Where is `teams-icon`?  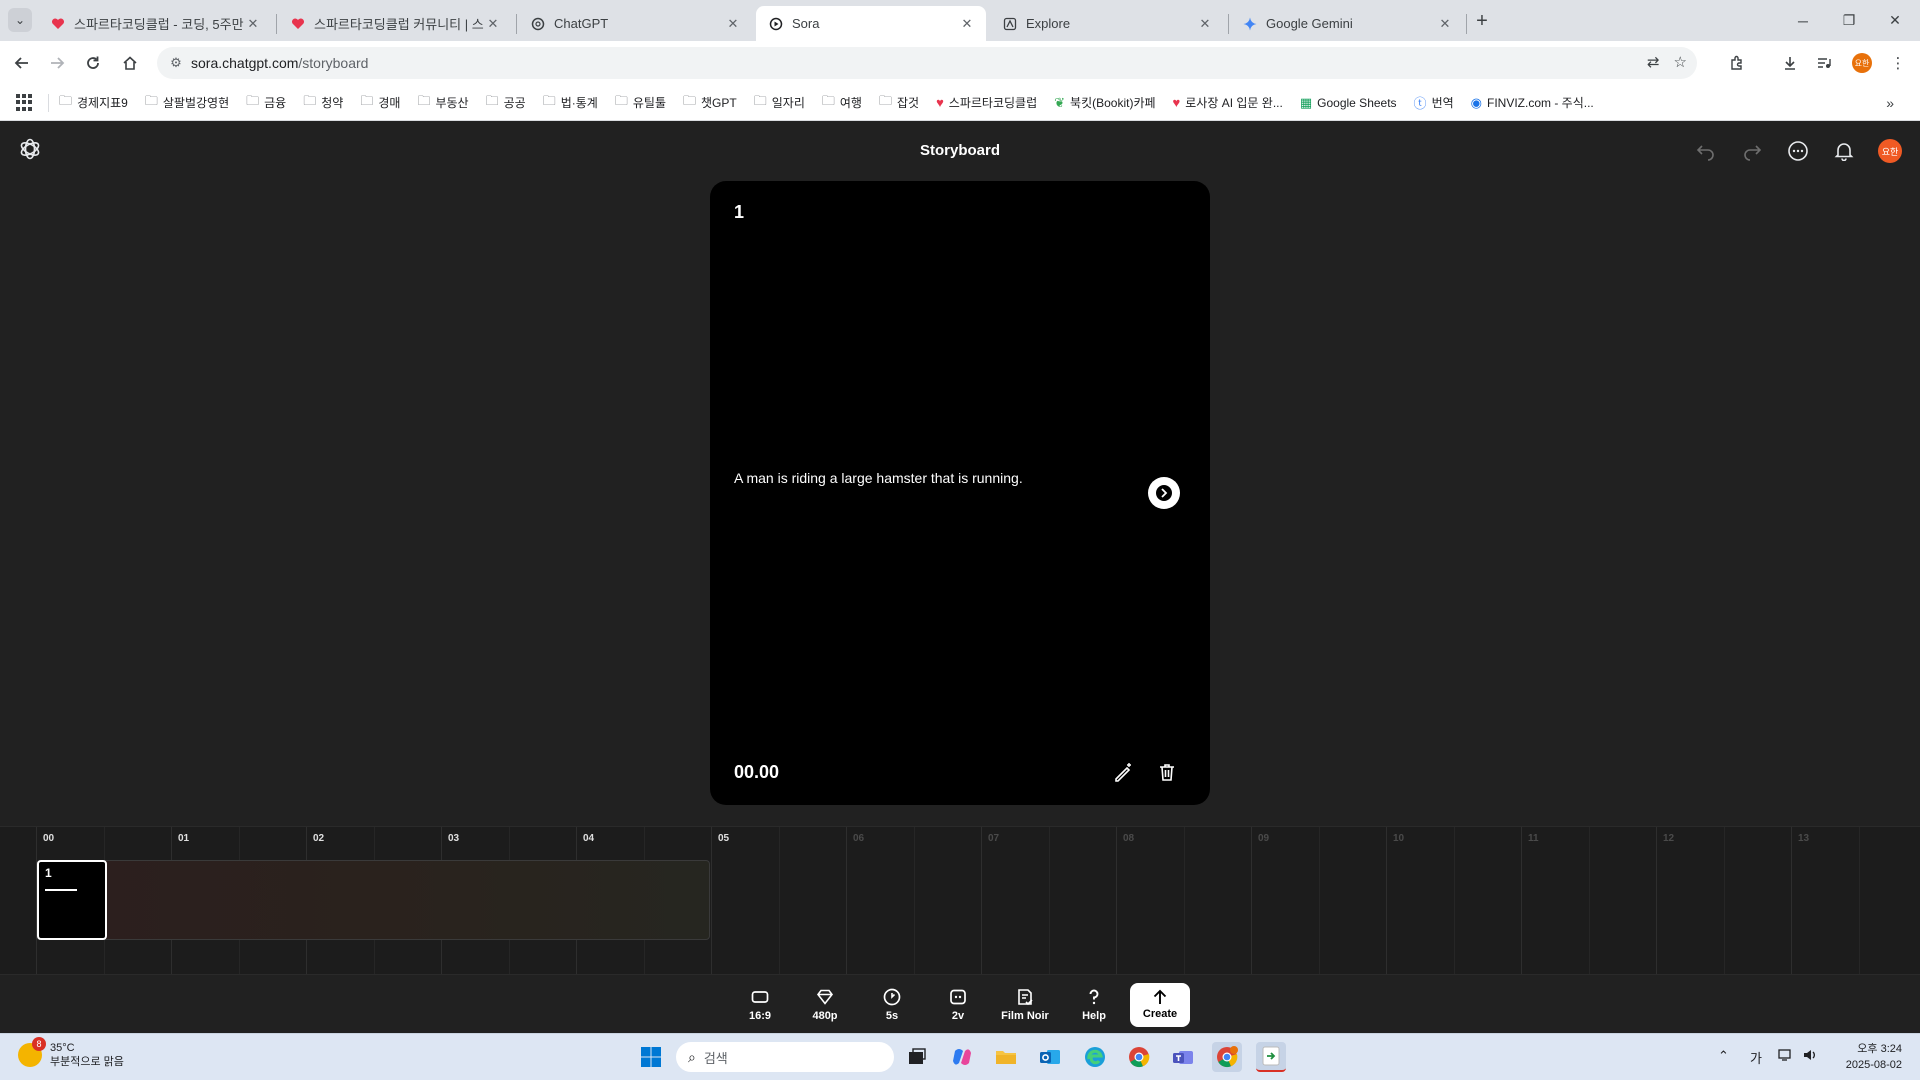
teams-icon is located at coordinates (1183, 1057).